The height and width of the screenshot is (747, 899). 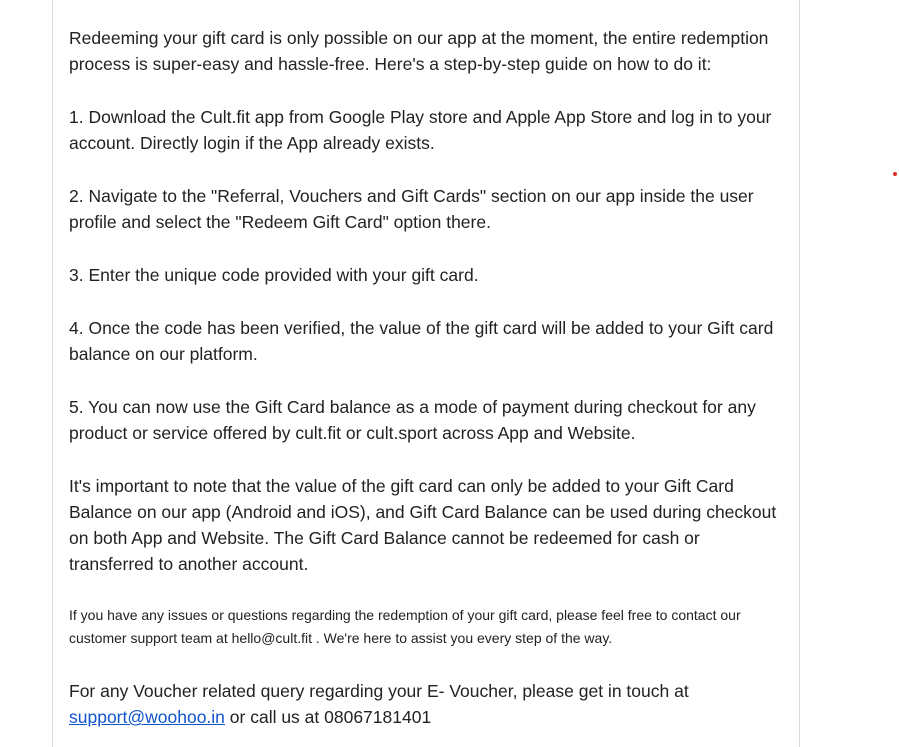 I want to click on indicator-dot, so click(x=895, y=174).